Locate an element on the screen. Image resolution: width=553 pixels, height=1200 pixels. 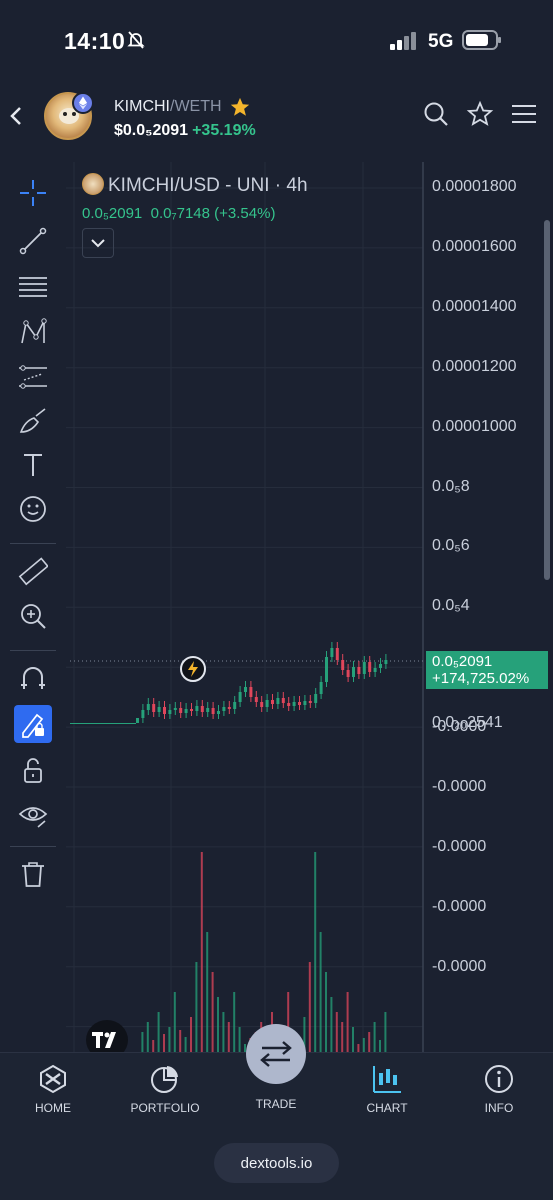
signal-icon is located at coordinates (403, 41).